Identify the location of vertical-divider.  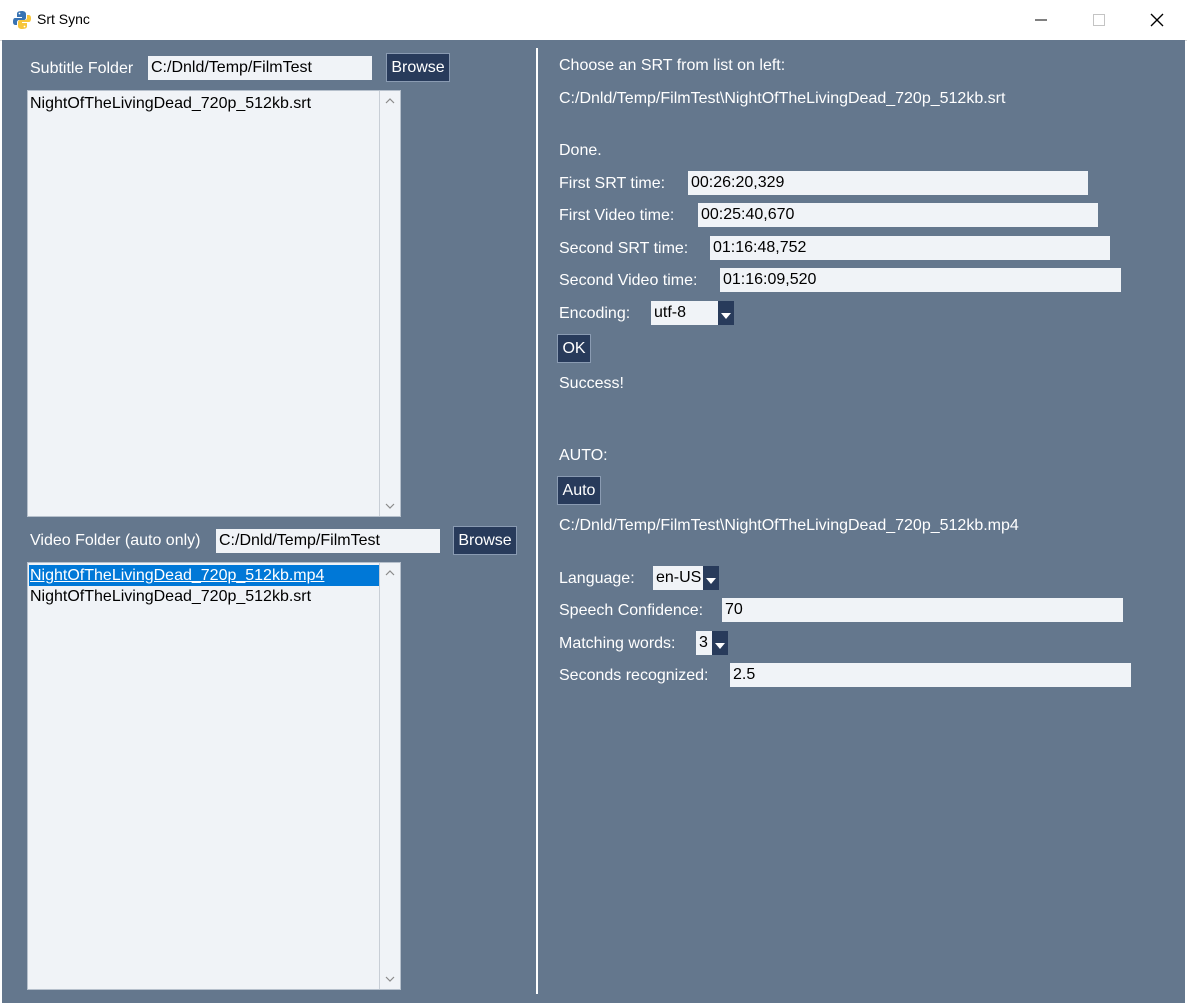
(537, 521).